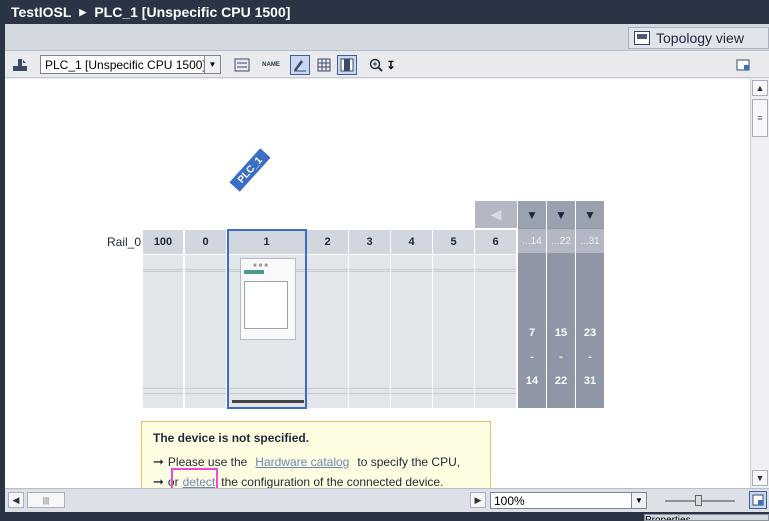 This screenshot has height=521, width=769. I want to click on expansion-header: ...22, so click(561, 241).